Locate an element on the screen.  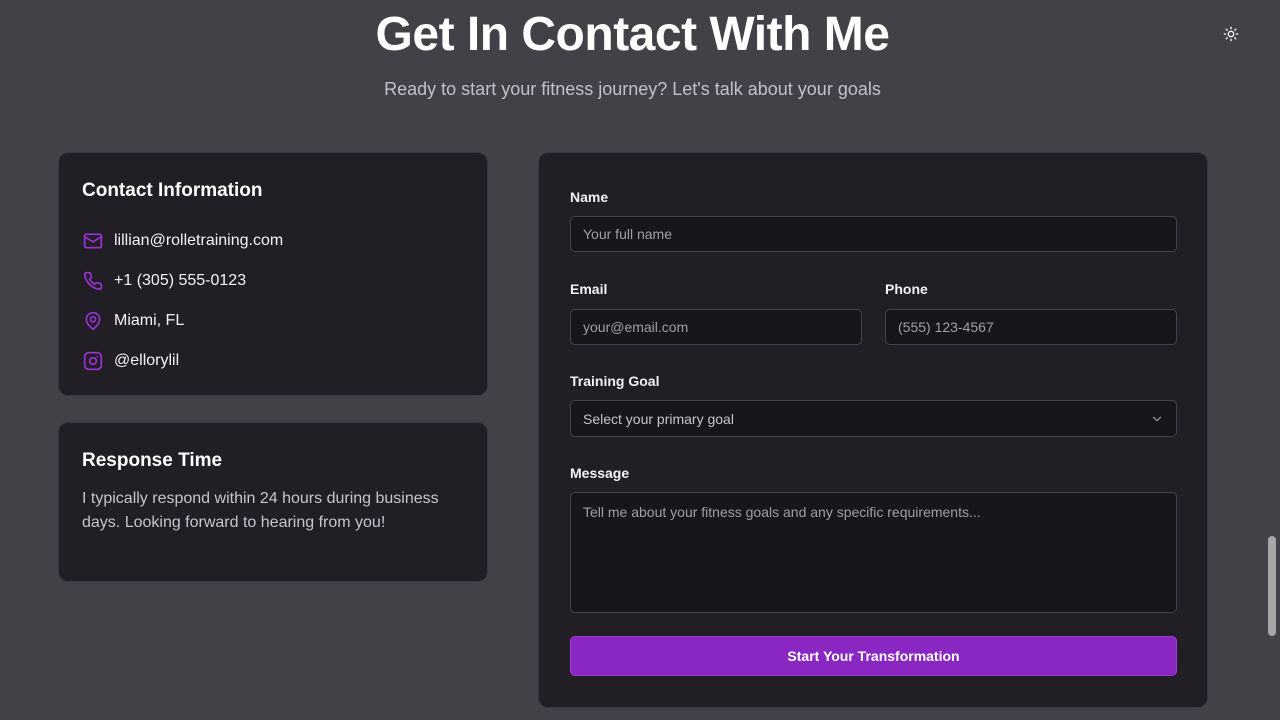
page-scrollbar is located at coordinates (1272, 360).